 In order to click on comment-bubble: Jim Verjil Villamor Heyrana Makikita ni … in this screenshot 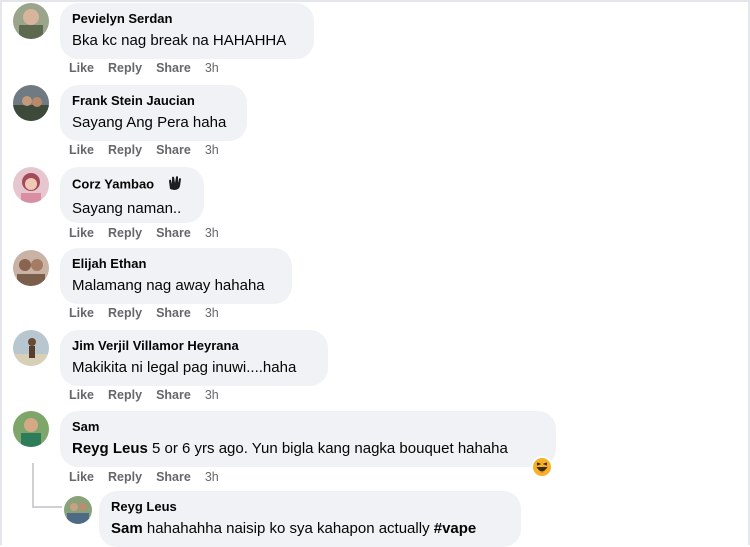, I will do `click(194, 358)`.